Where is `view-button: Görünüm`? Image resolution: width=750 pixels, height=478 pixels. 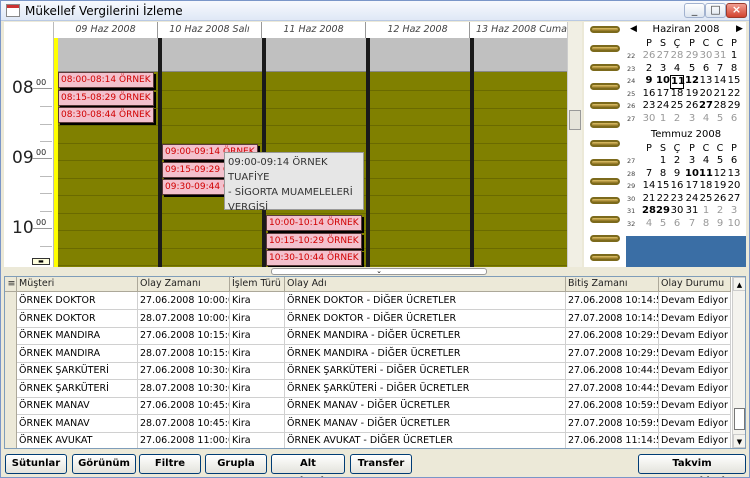 view-button: Görünüm is located at coordinates (104, 464).